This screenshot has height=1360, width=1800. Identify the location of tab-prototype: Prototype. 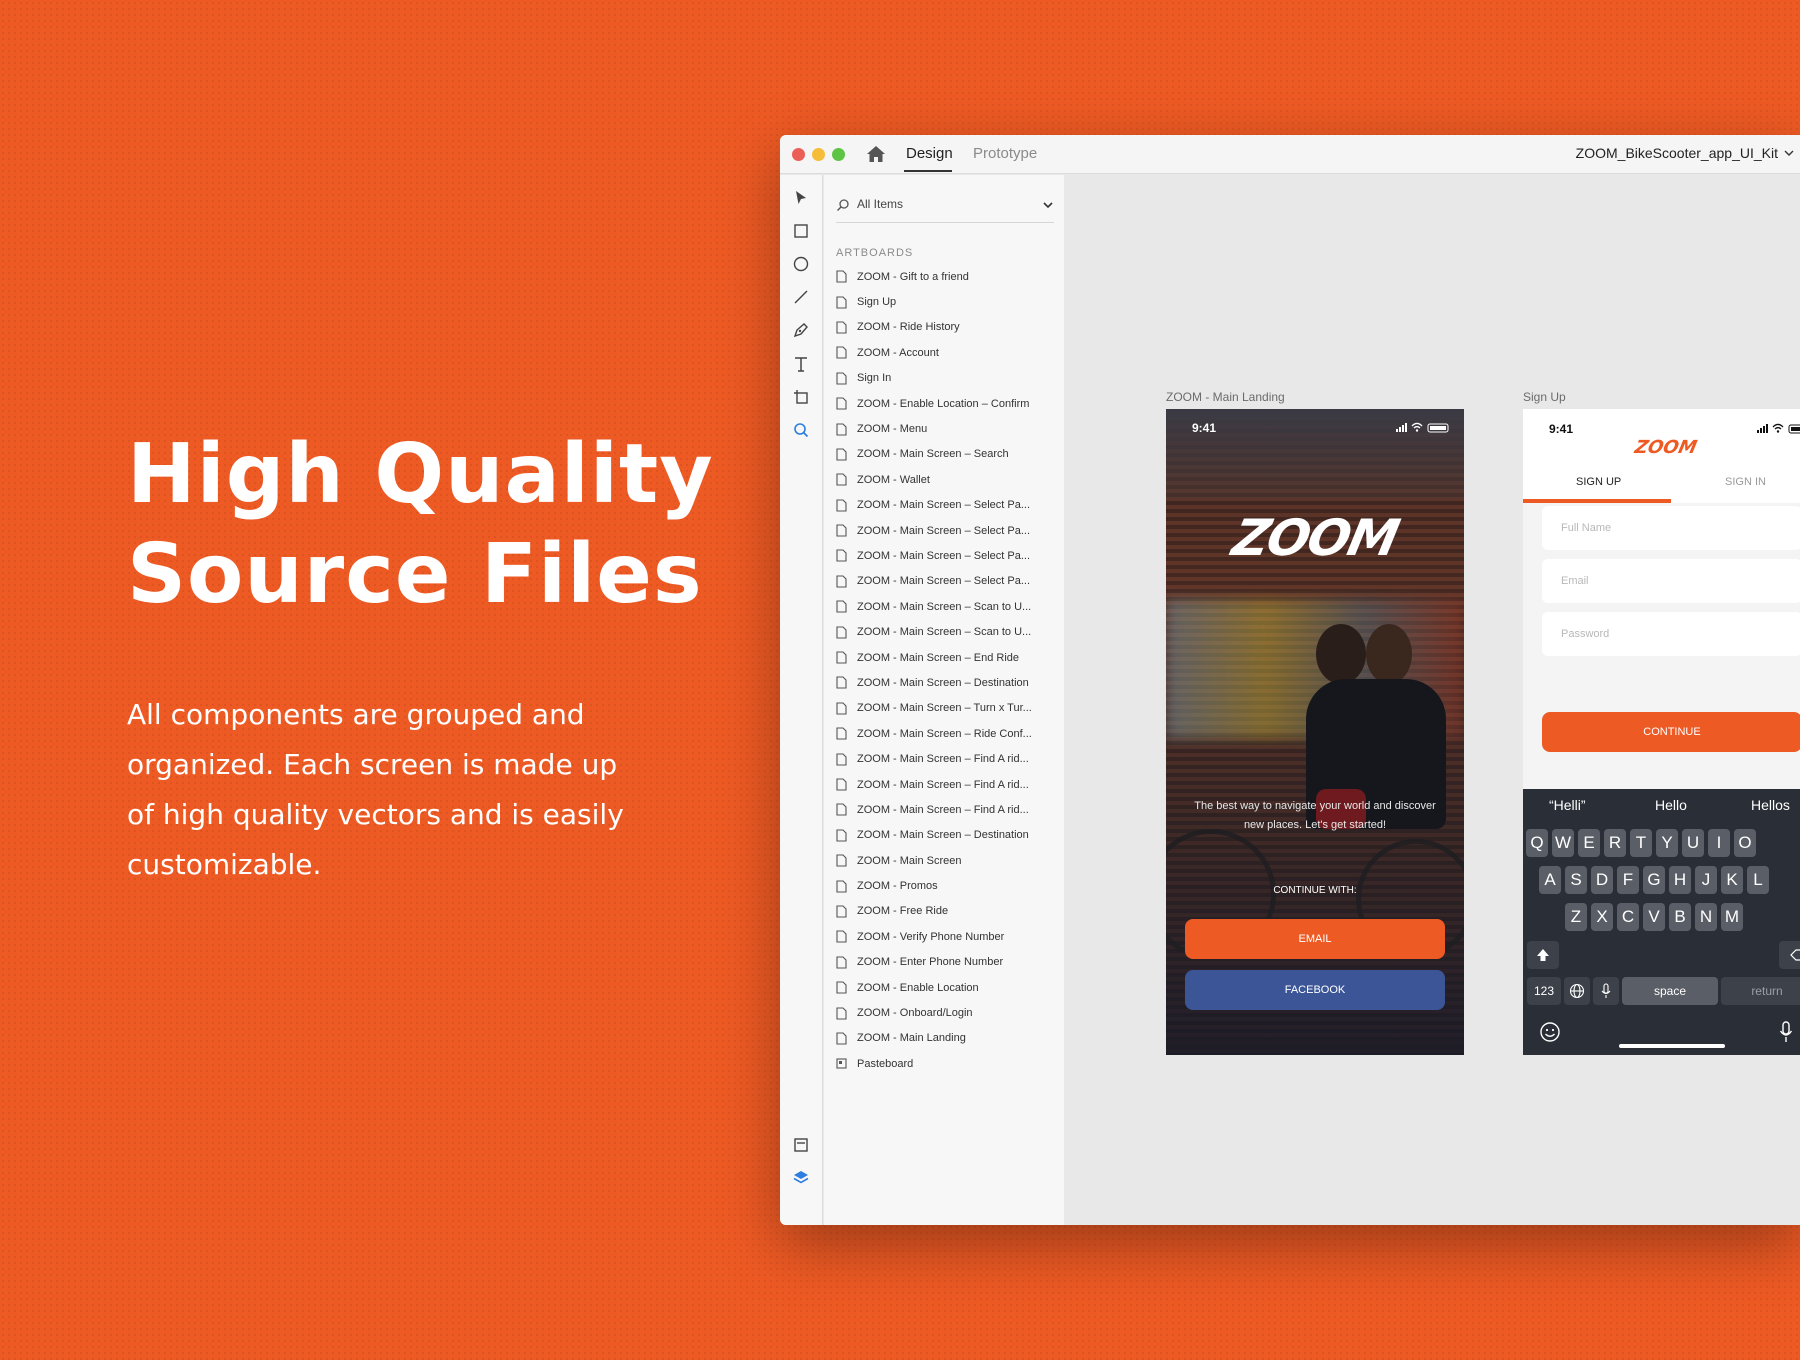
(1005, 153).